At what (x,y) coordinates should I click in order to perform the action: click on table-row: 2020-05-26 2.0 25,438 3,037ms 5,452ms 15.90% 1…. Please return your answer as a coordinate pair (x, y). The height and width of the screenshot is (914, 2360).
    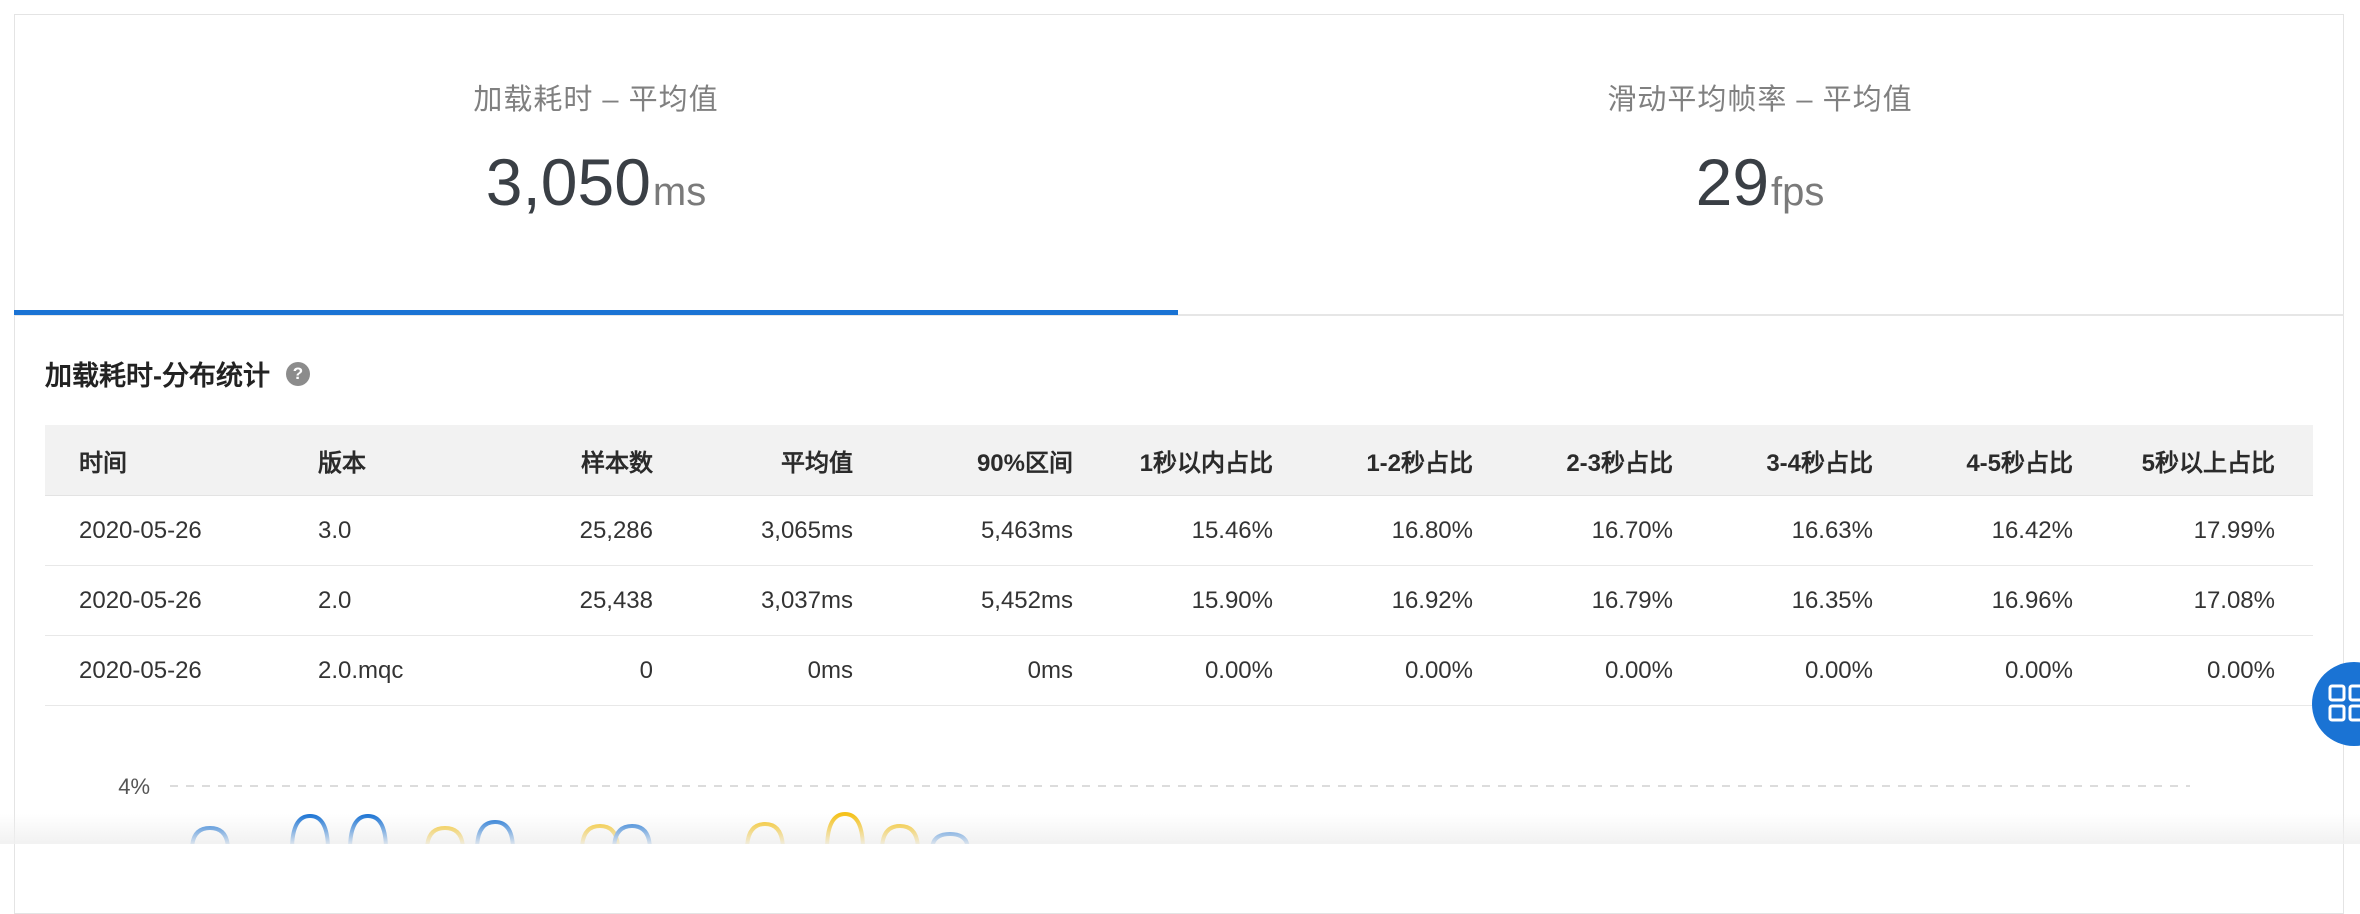
    Looking at the image, I should click on (1179, 601).